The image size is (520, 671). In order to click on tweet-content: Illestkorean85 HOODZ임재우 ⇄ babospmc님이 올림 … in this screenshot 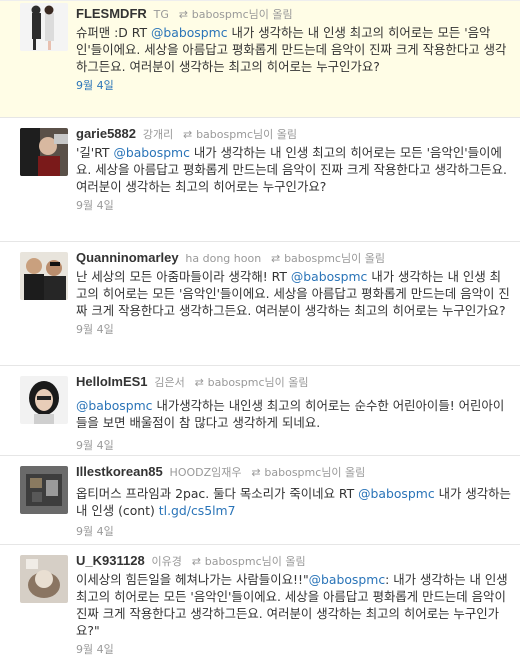, I will do `click(294, 501)`.